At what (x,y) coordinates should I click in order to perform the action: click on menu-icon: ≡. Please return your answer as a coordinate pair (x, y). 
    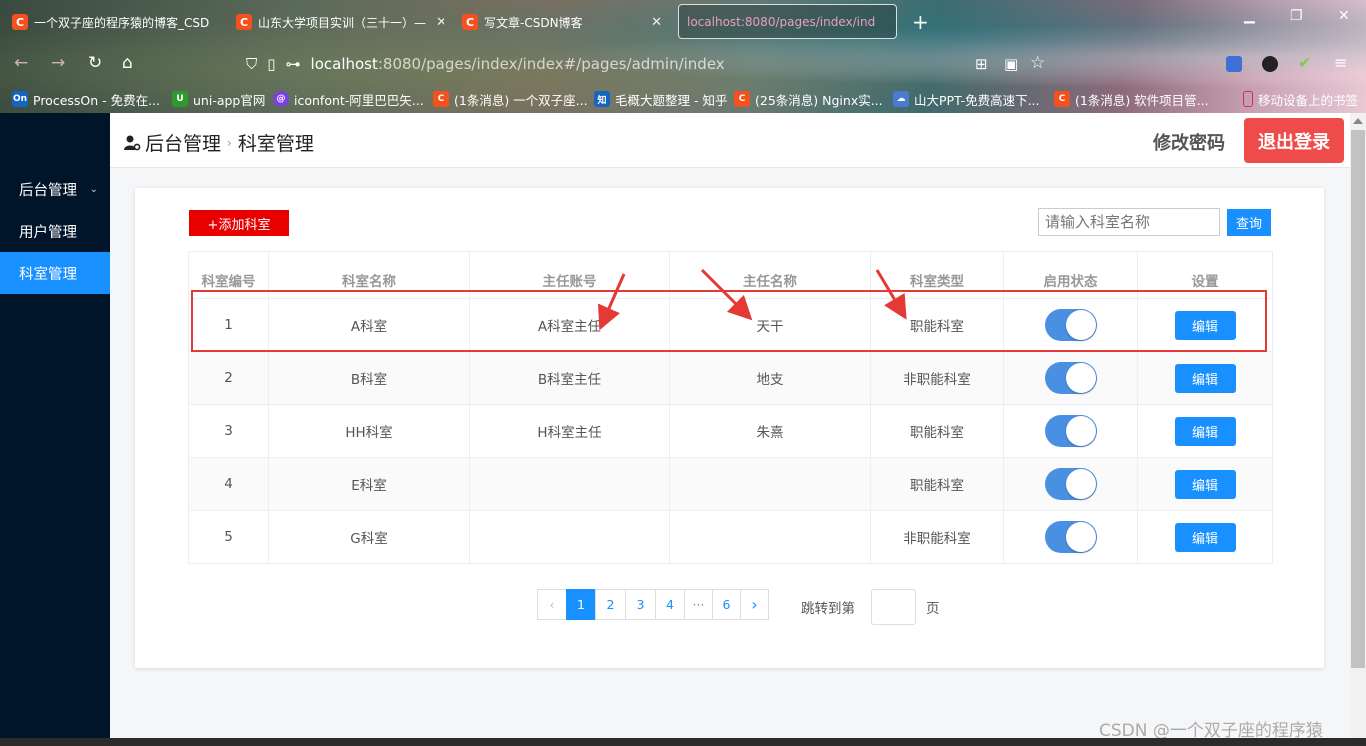
    Looking at the image, I should click on (1340, 62).